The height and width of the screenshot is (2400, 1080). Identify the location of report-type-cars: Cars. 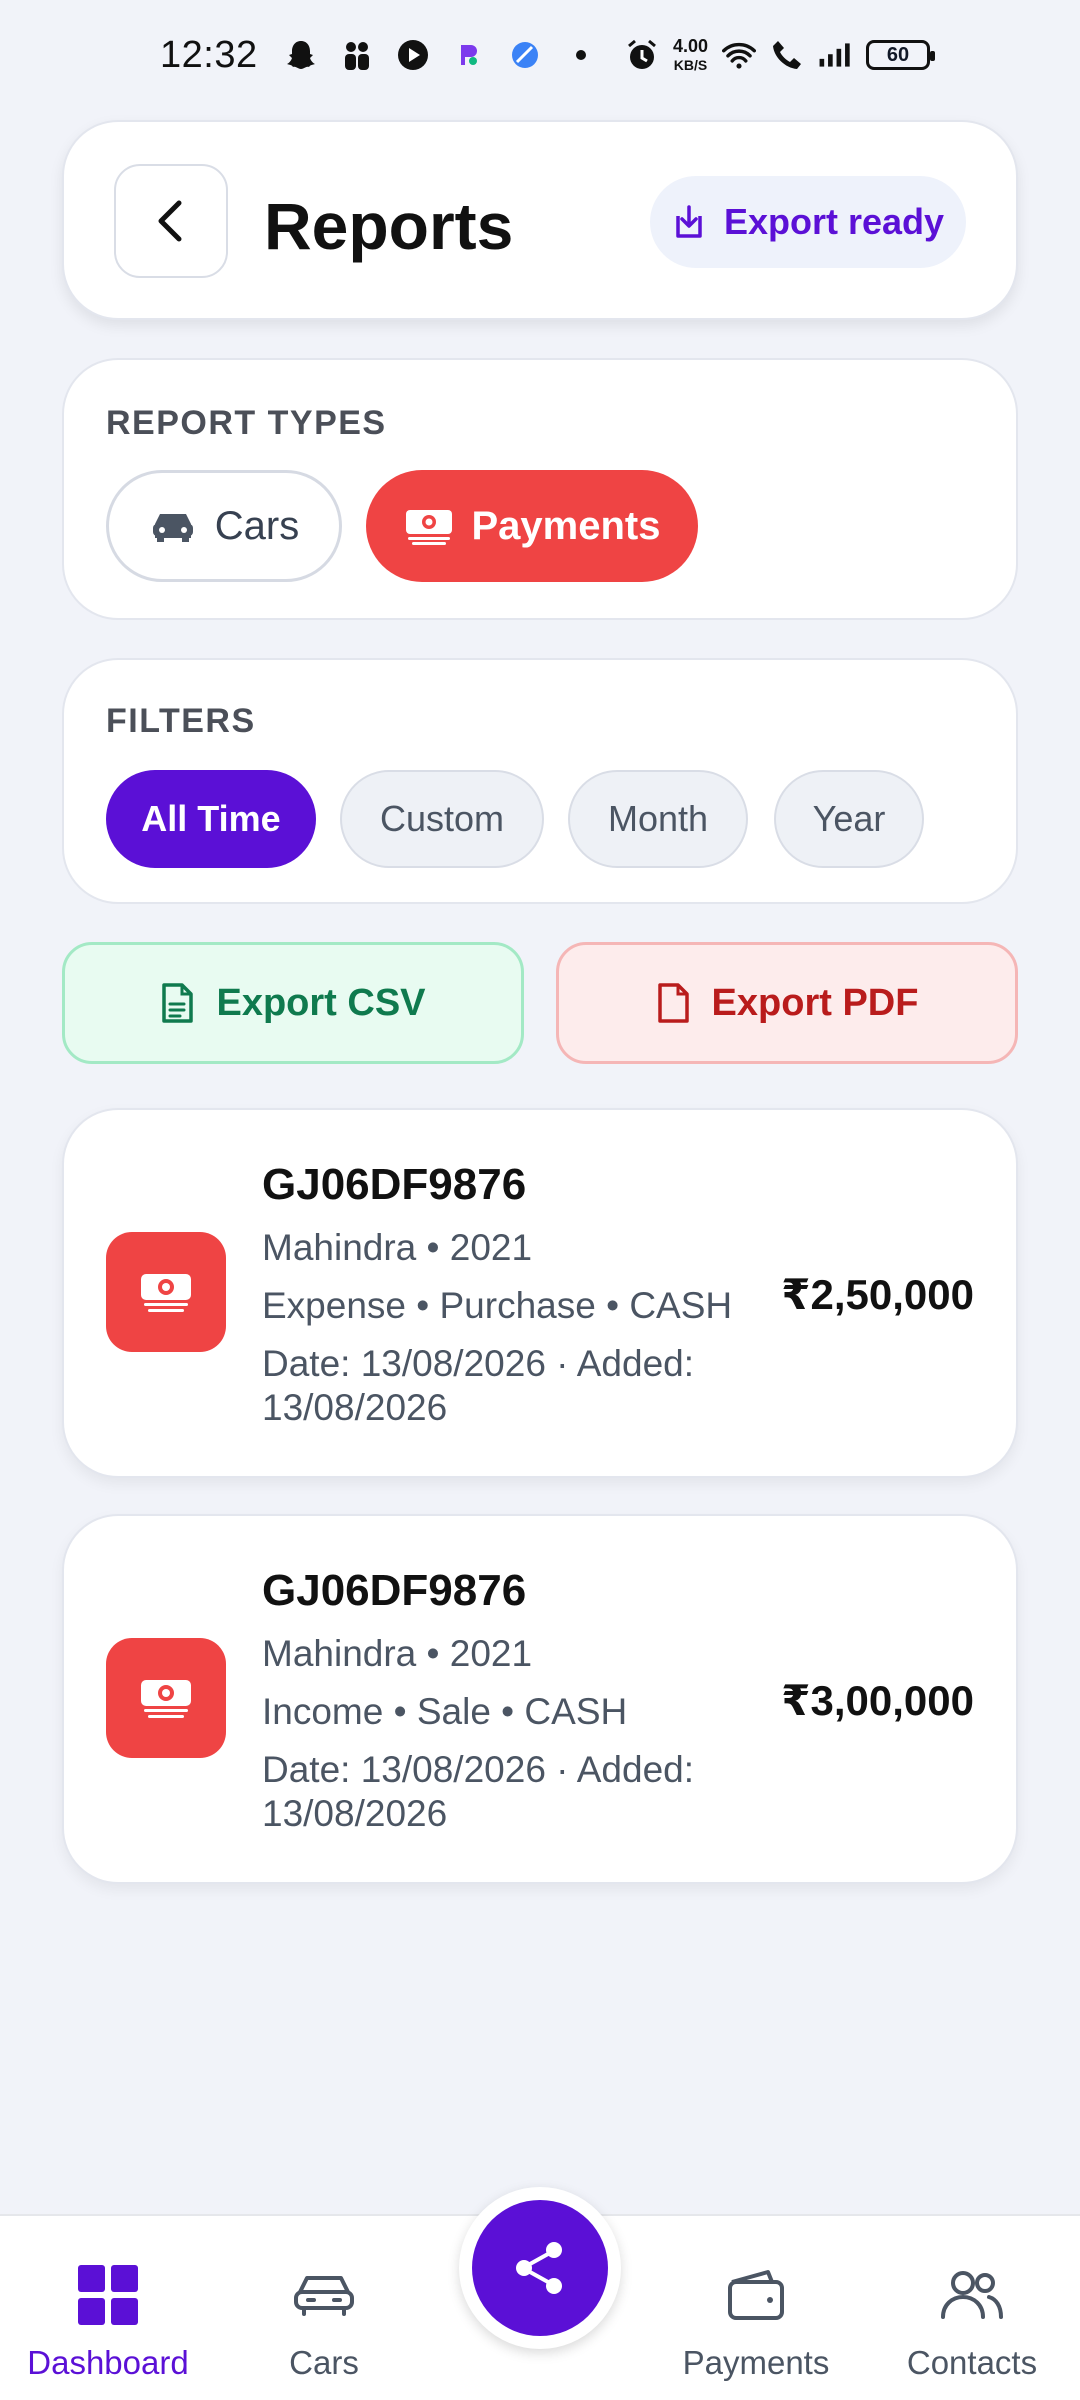
(224, 526).